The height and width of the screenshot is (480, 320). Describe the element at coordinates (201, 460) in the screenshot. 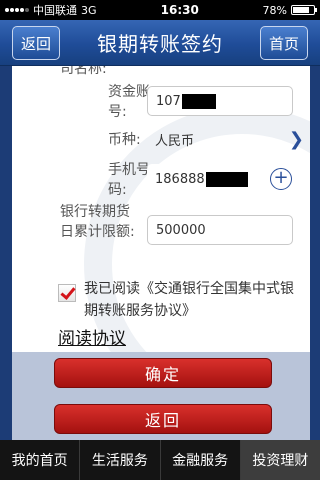

I see `tab-financial-services: 金融服务` at that location.